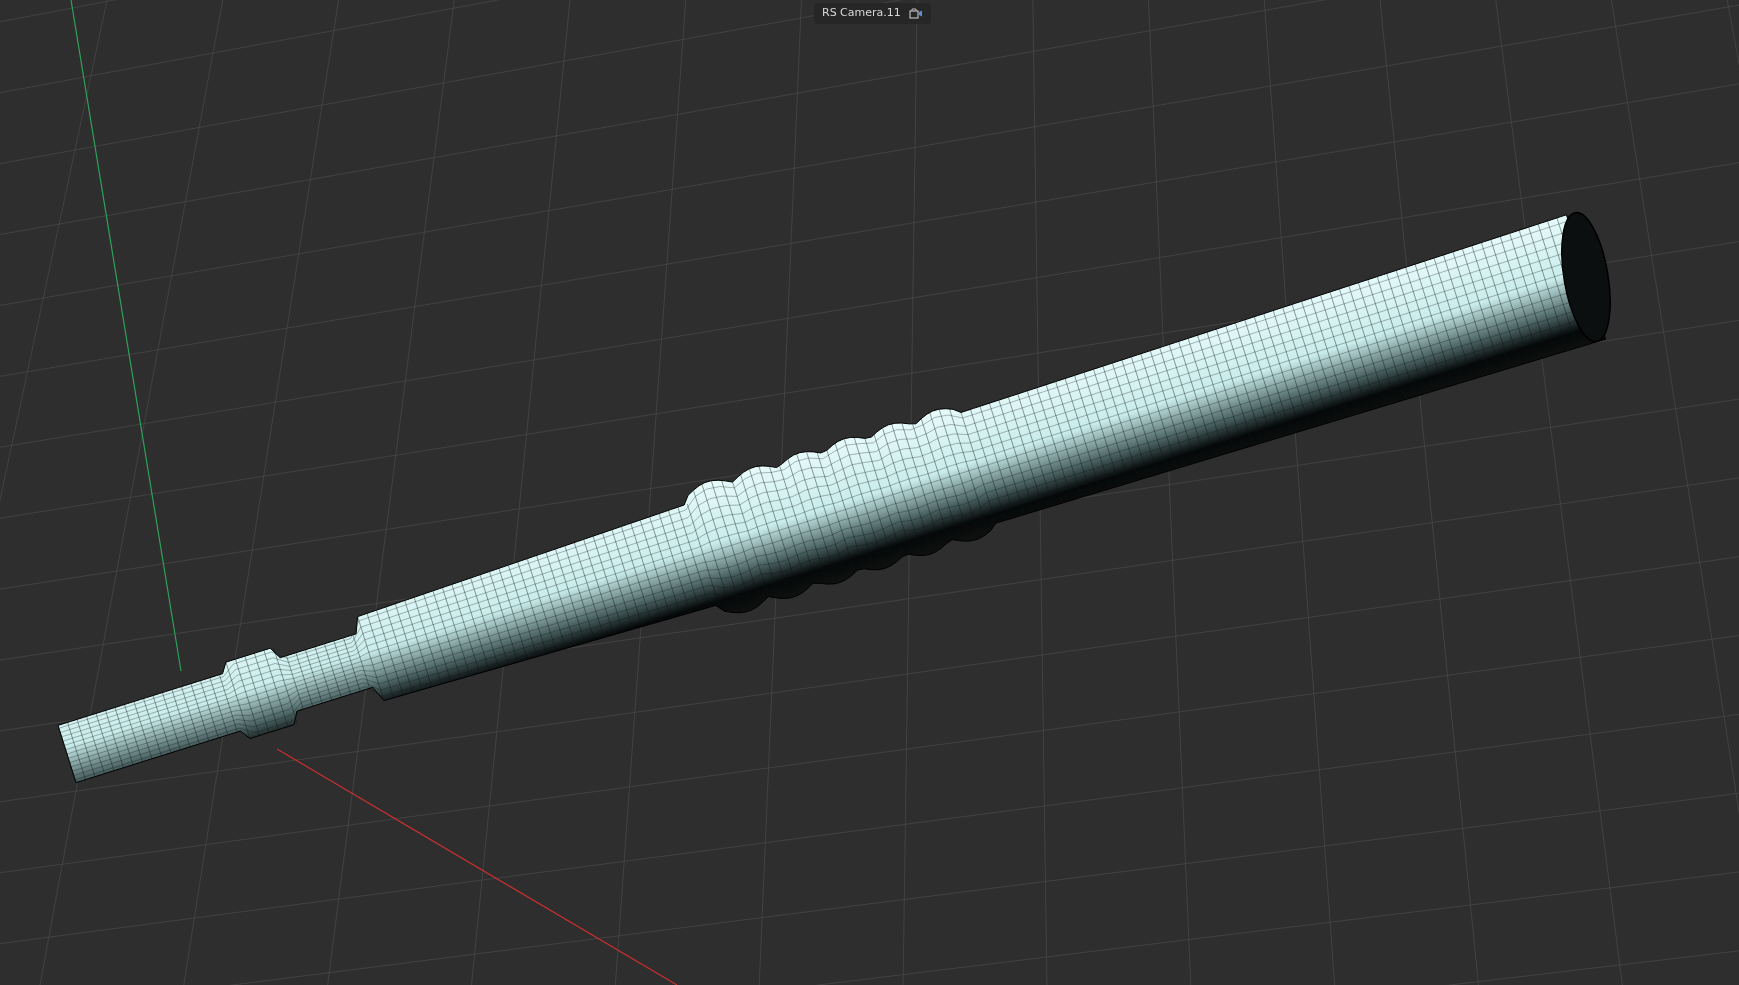  Describe the element at coordinates (861, 13) in the screenshot. I see `camera-name: RS Camera.11` at that location.